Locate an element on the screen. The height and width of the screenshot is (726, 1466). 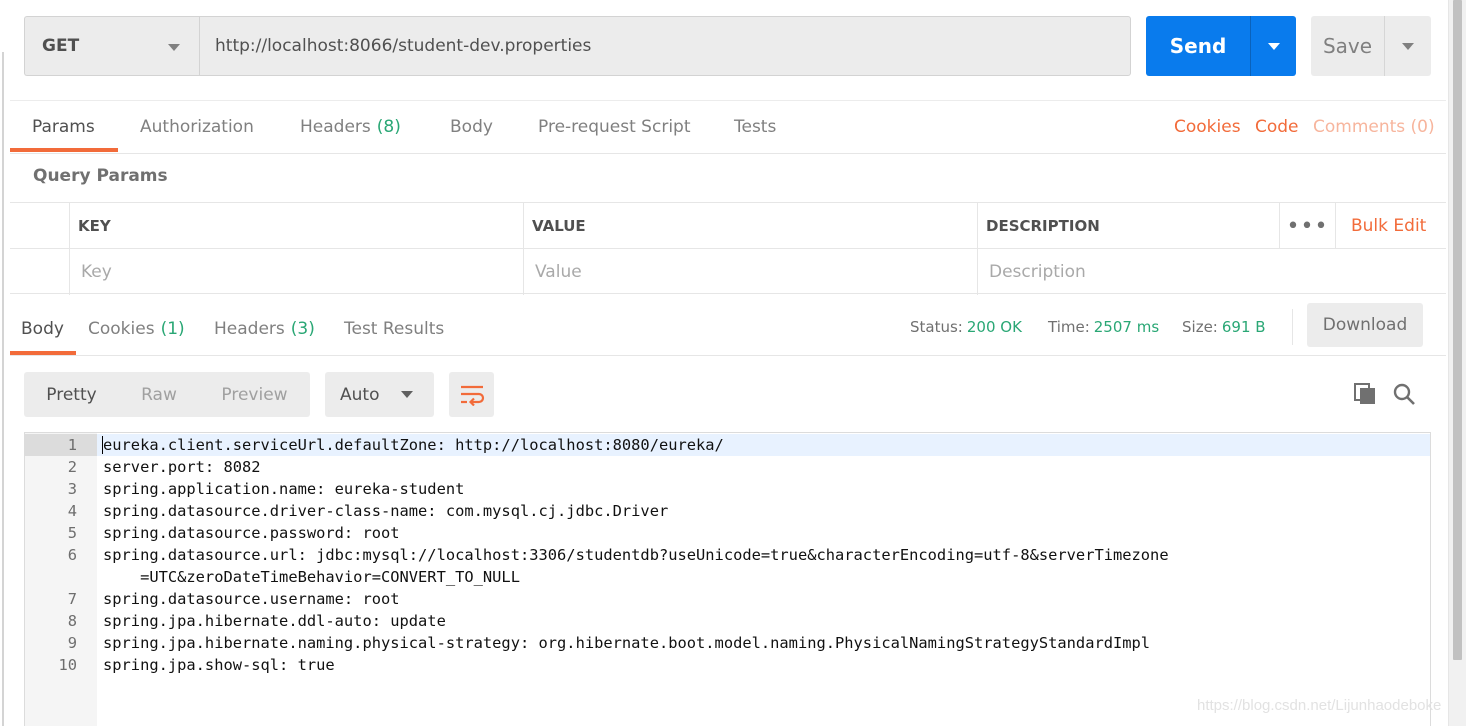
code-text: spring.datasource.password: root is located at coordinates (251, 533).